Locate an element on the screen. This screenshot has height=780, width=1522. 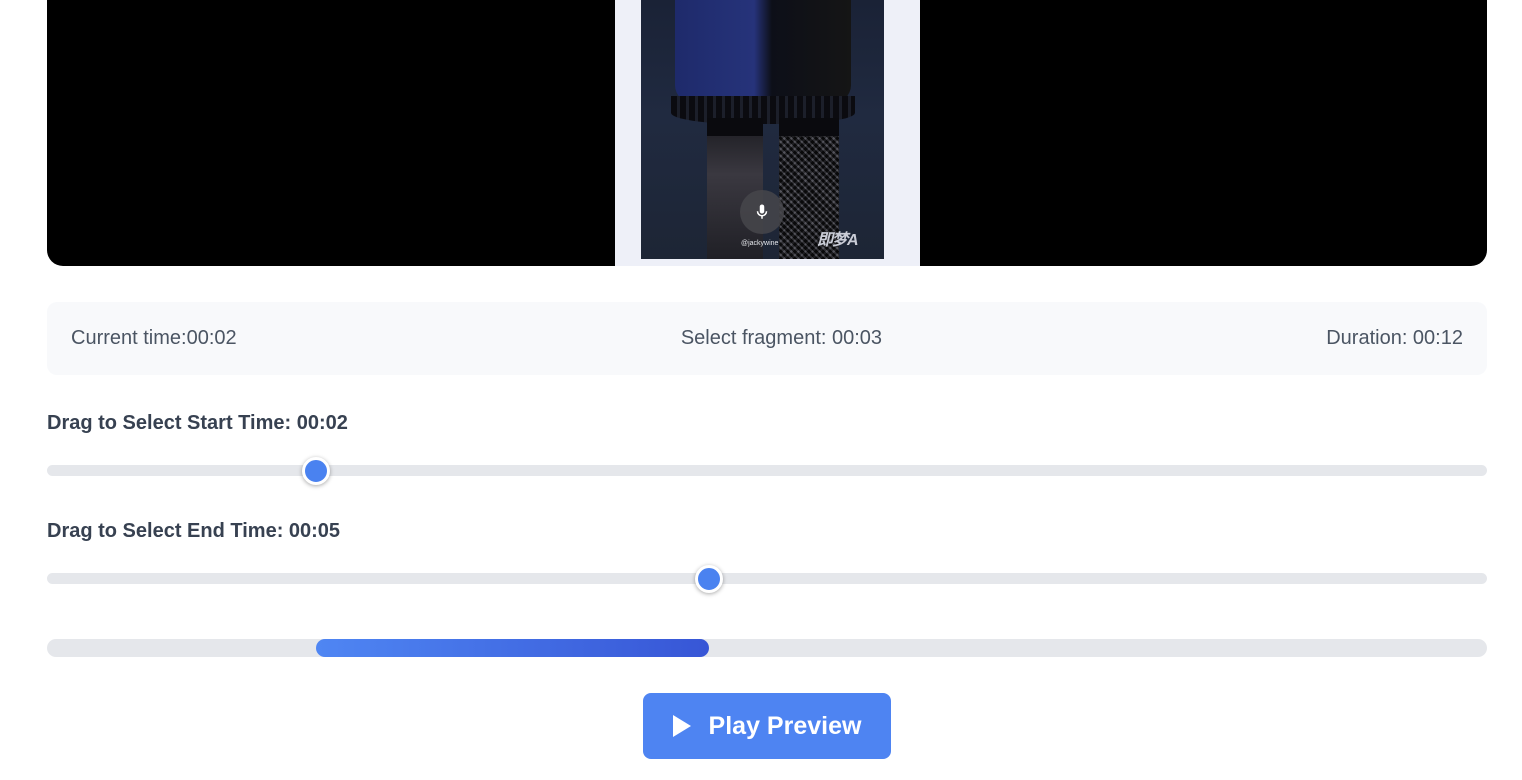
start-time-slider-thumb is located at coordinates (315, 470).